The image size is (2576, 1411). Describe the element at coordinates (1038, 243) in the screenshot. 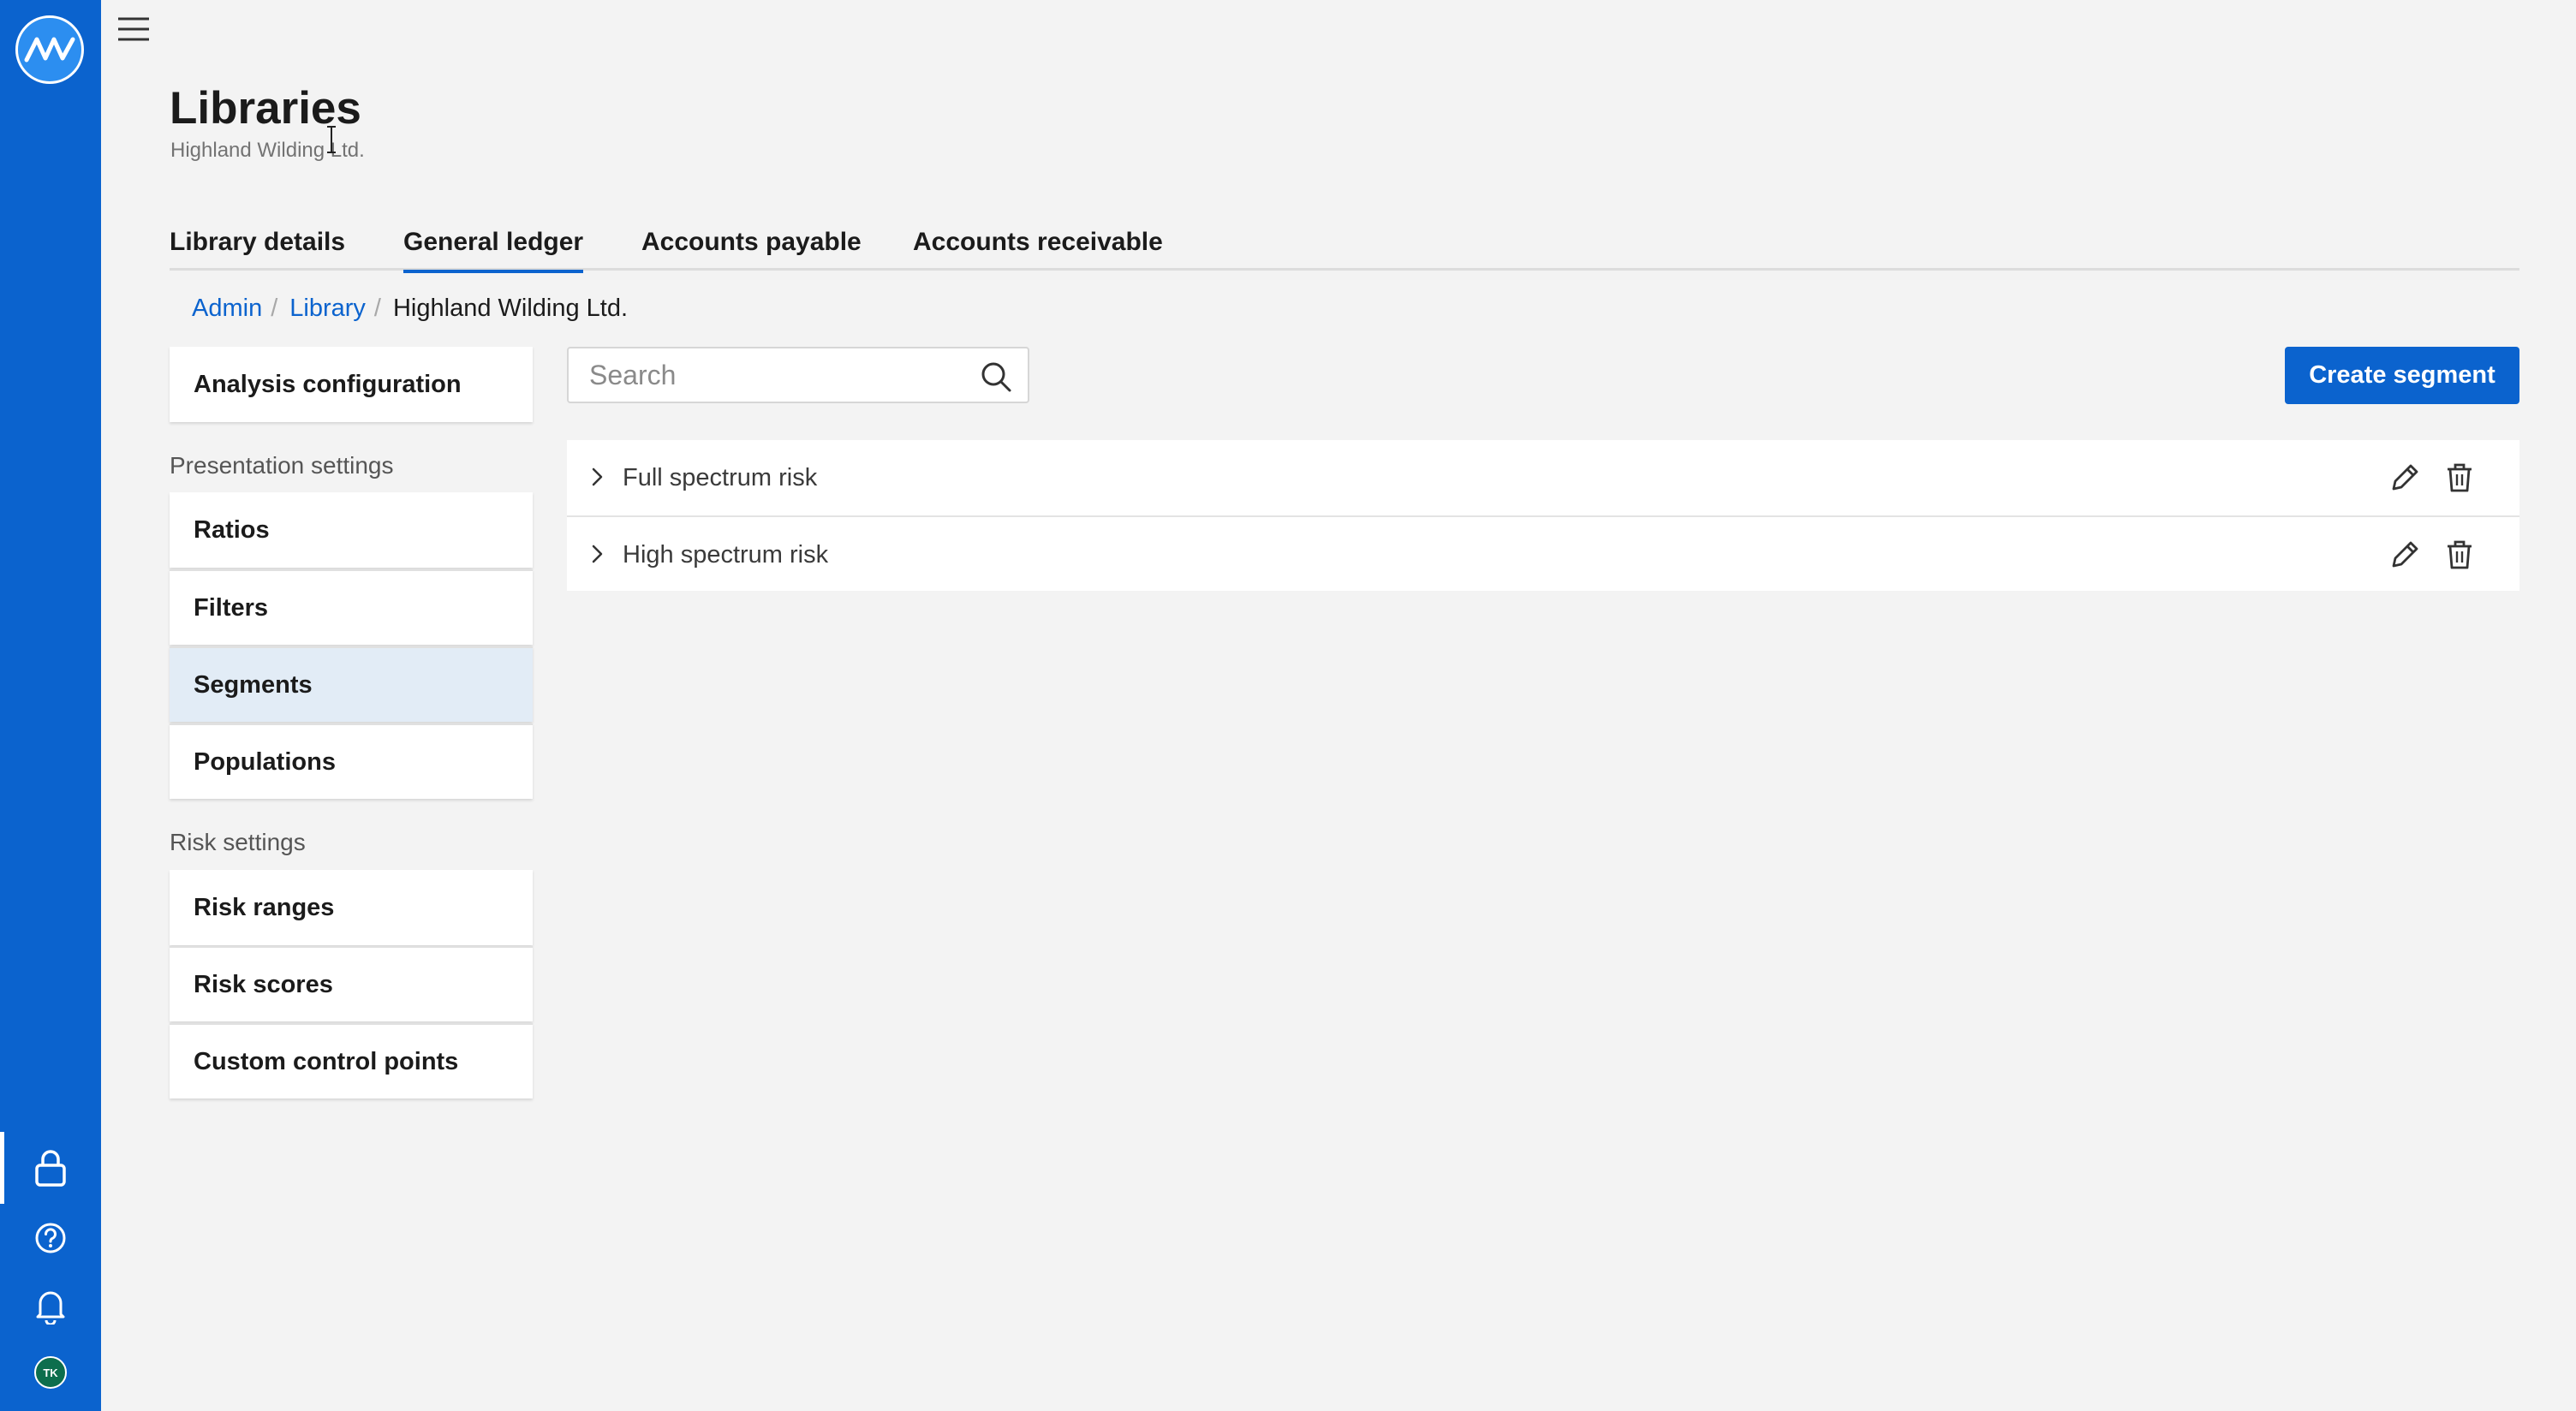

I see `tab-accounts-receivable: Accounts receivable` at that location.